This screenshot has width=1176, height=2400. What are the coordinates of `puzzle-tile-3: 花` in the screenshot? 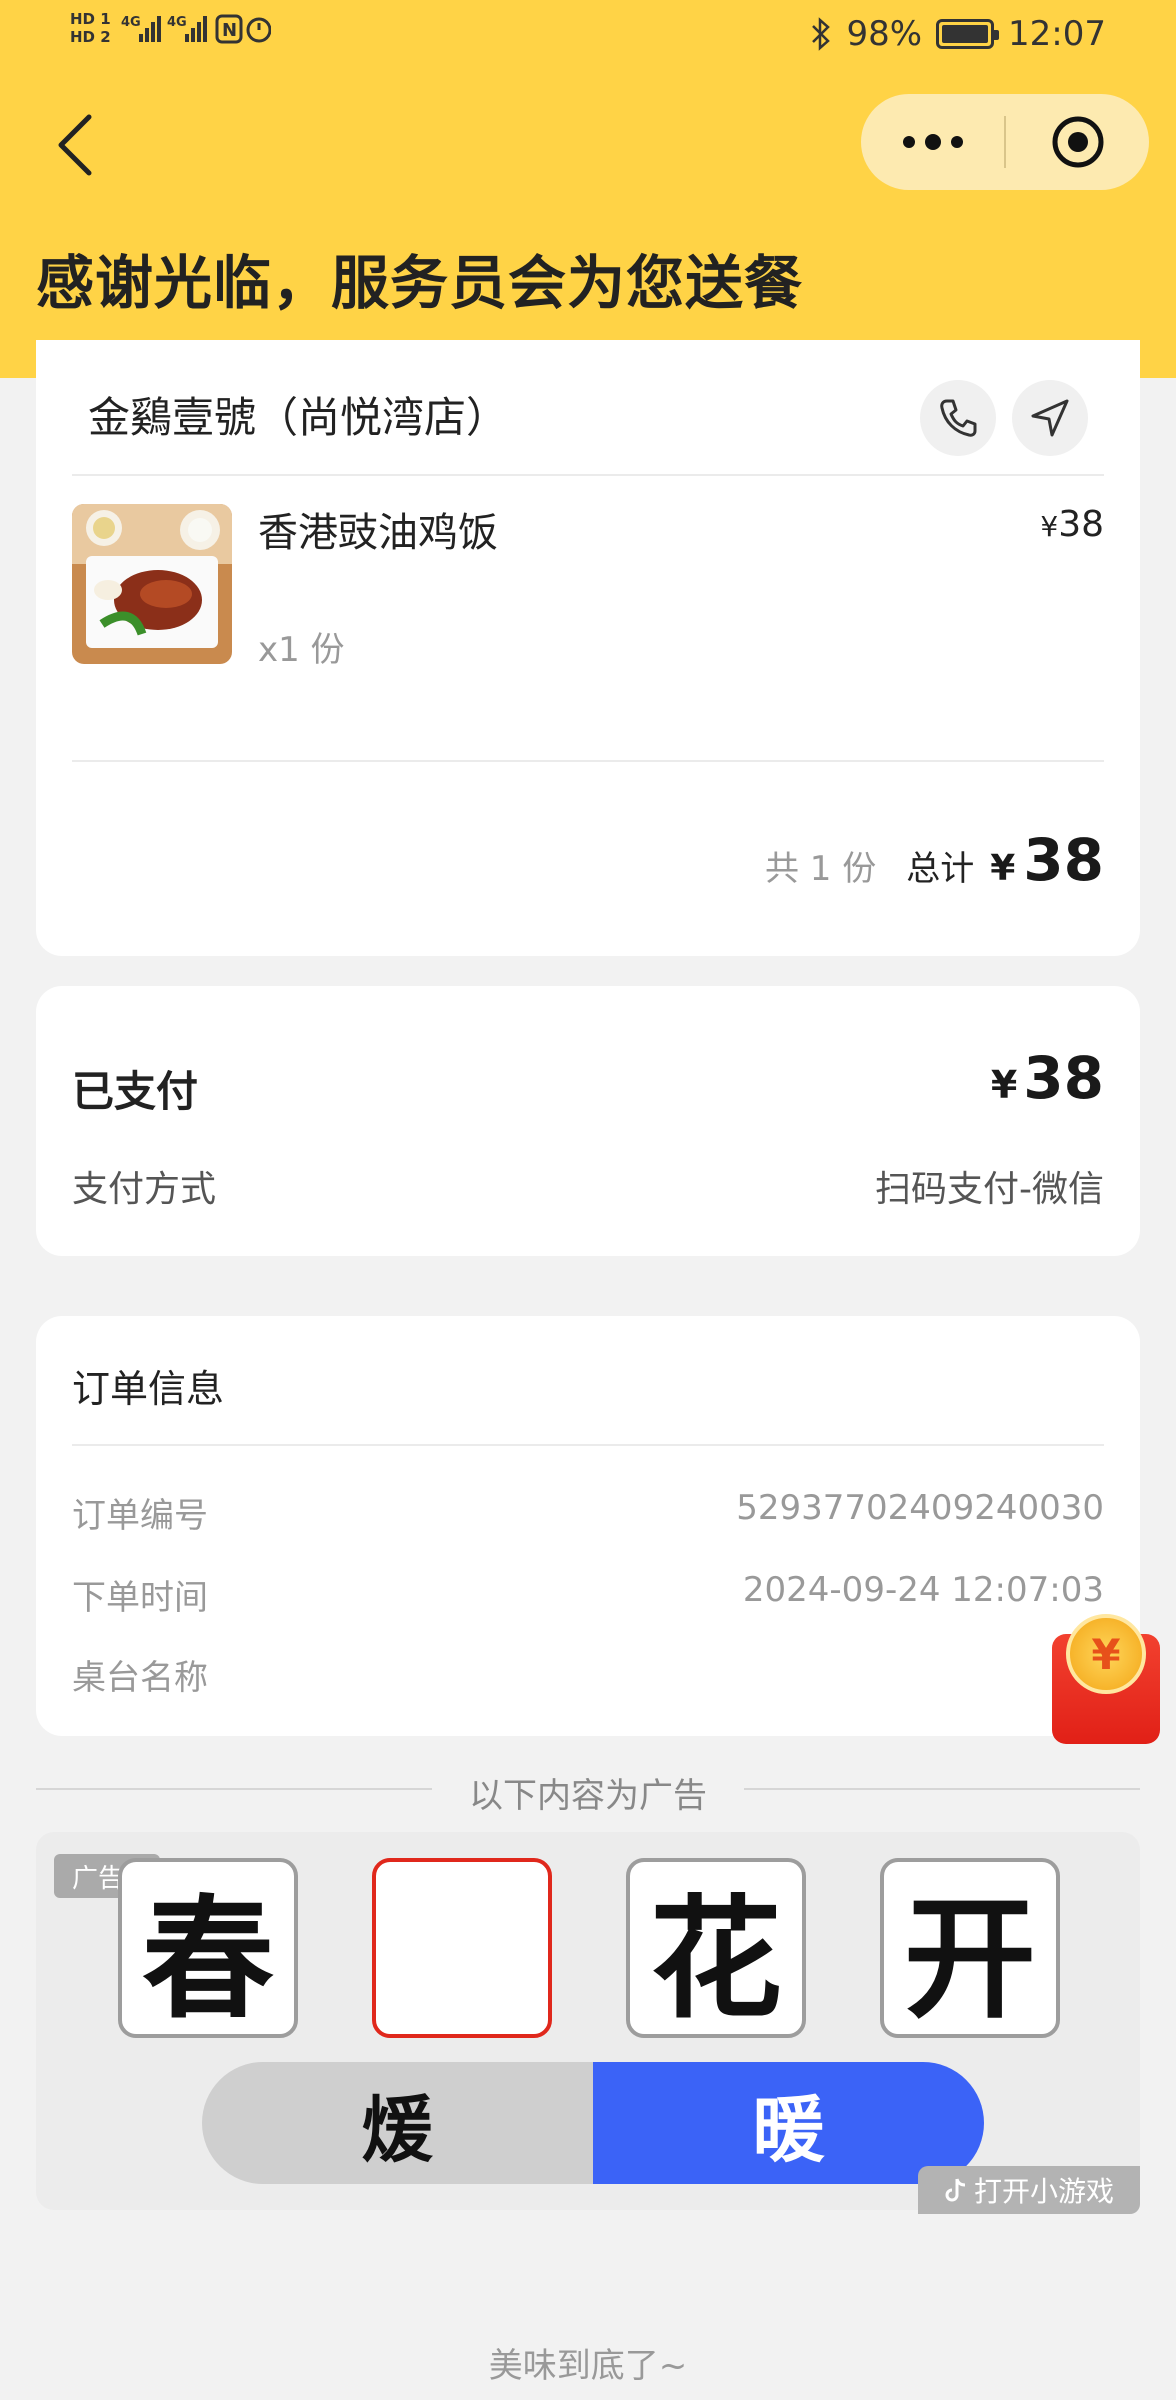 It's located at (716, 1948).